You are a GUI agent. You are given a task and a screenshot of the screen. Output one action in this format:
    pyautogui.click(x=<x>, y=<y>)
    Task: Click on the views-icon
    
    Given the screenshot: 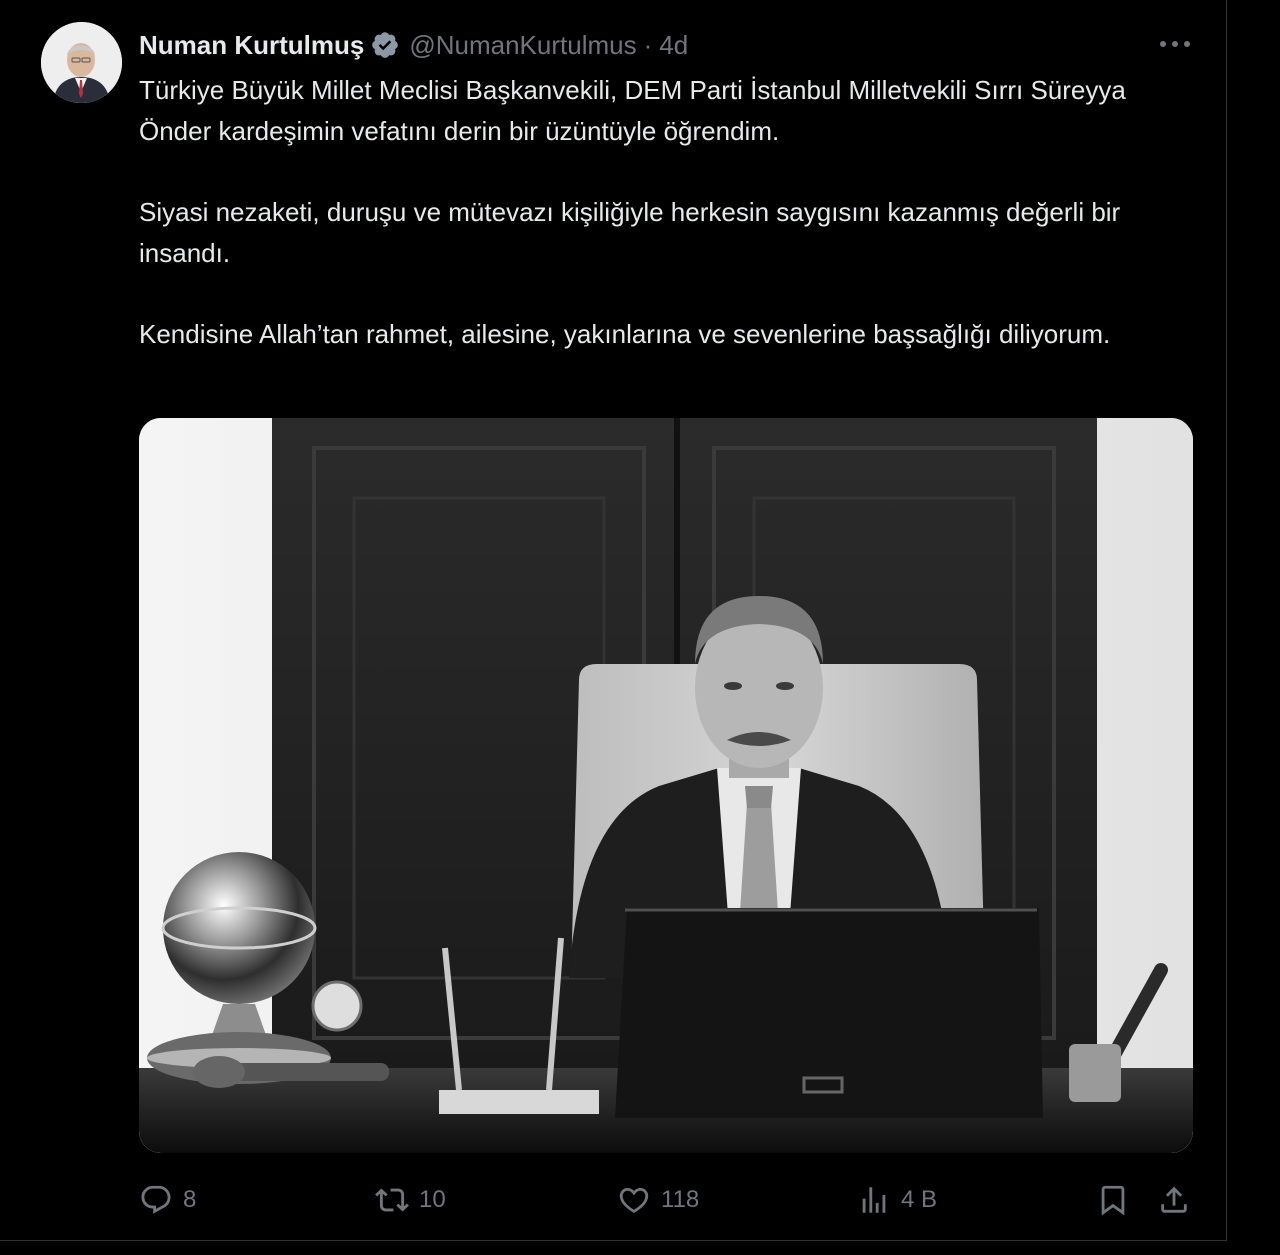 What is the action you would take?
    pyautogui.click(x=874, y=1200)
    